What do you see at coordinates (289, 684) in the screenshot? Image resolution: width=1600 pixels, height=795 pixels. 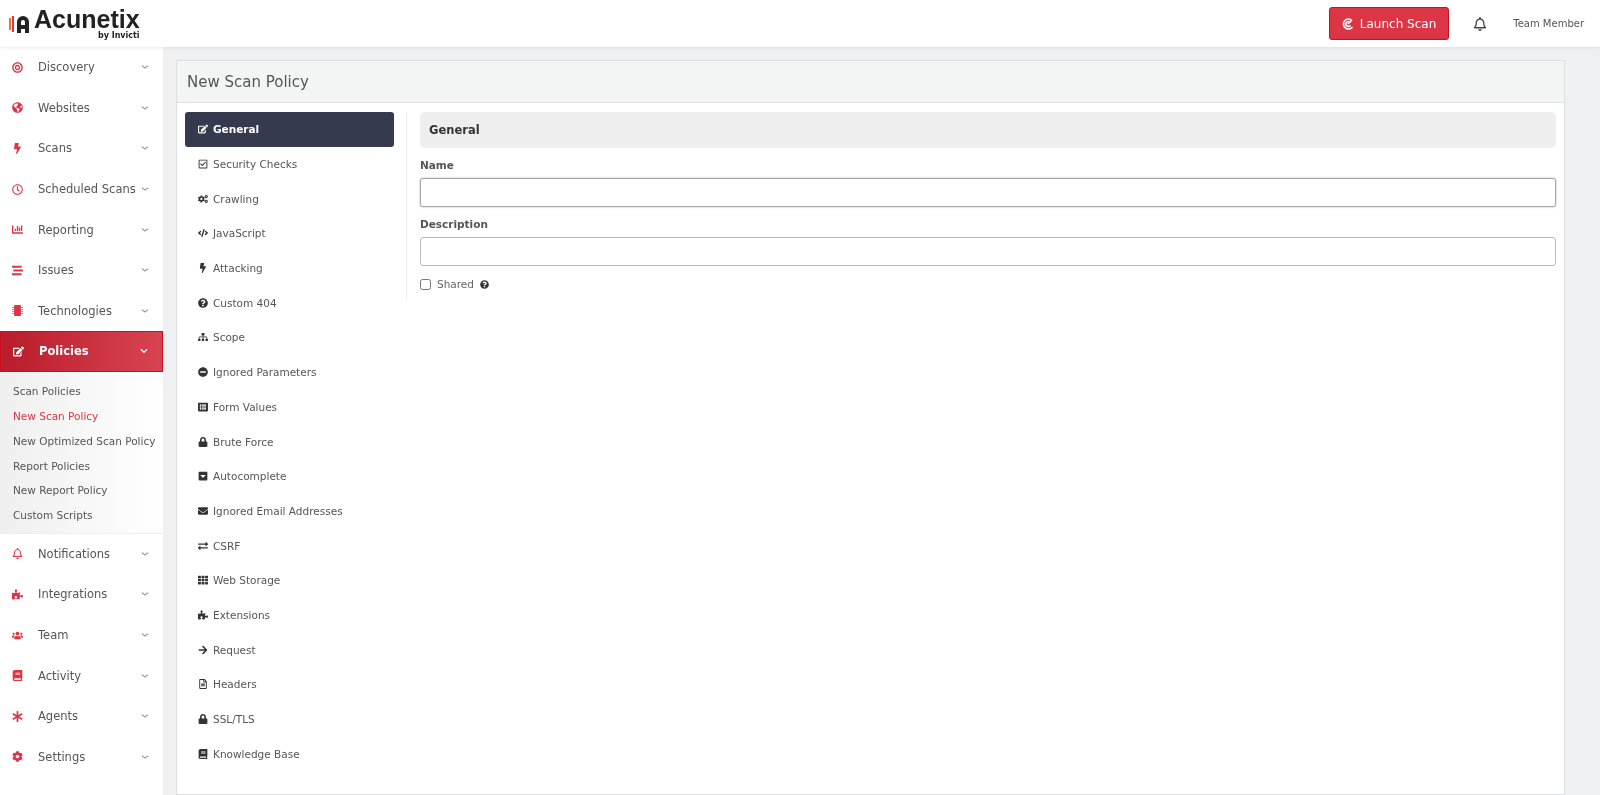 I see `section-tab: Headers` at bounding box center [289, 684].